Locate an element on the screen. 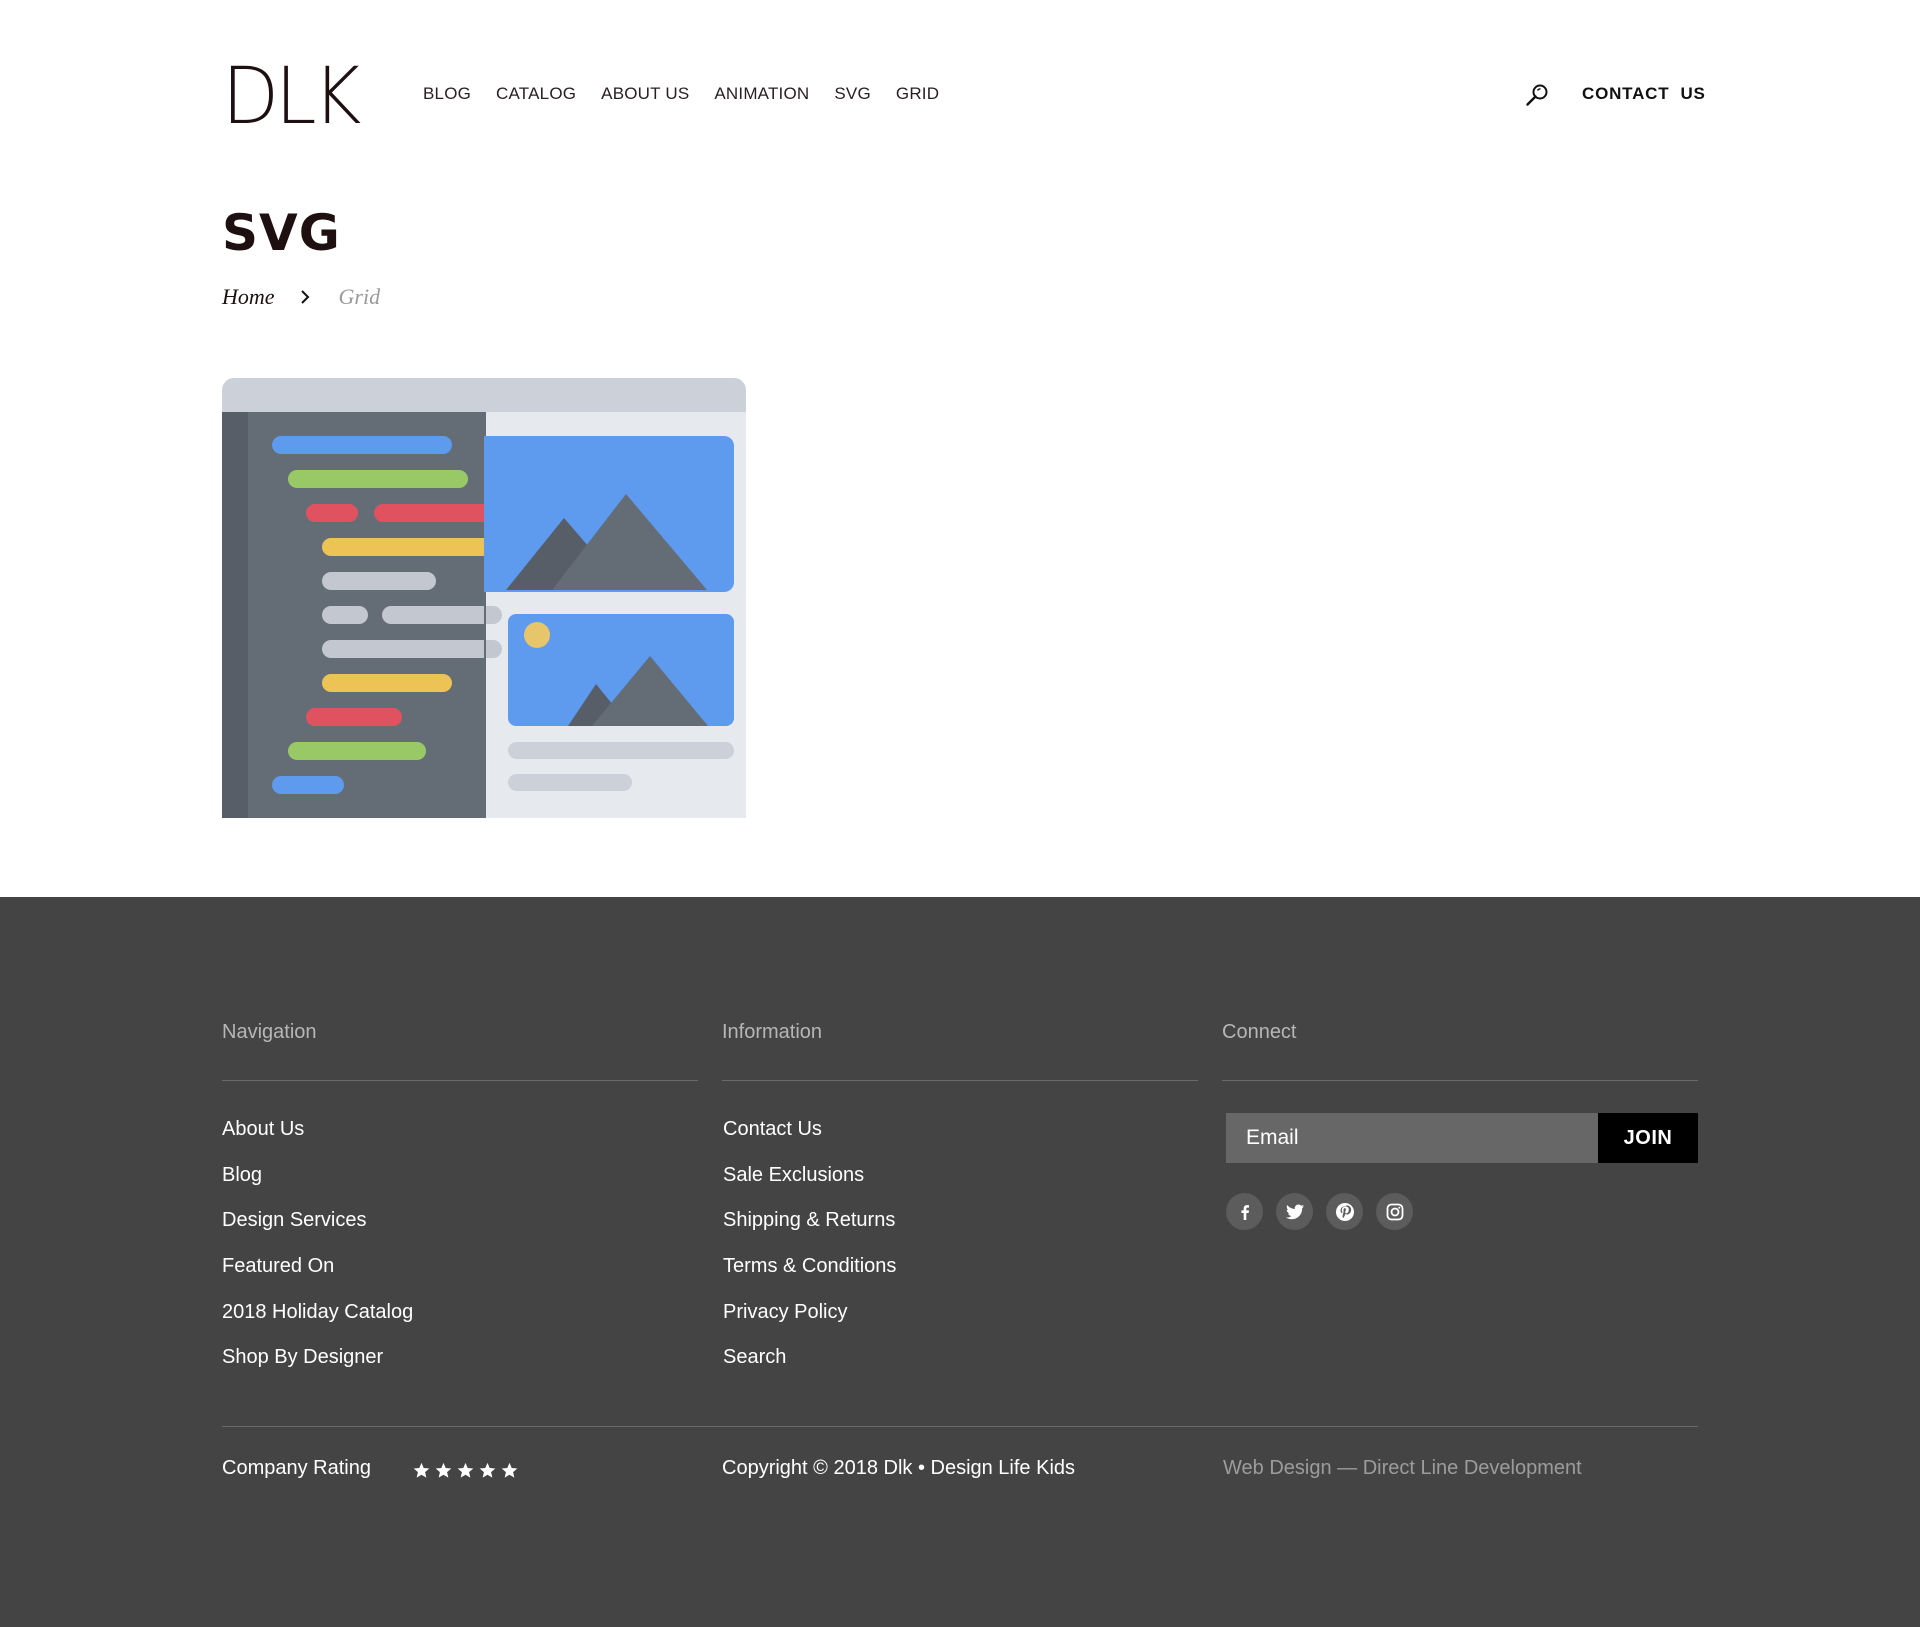 The image size is (1920, 1627). nav-about-us: ABOUT US is located at coordinates (645, 94).